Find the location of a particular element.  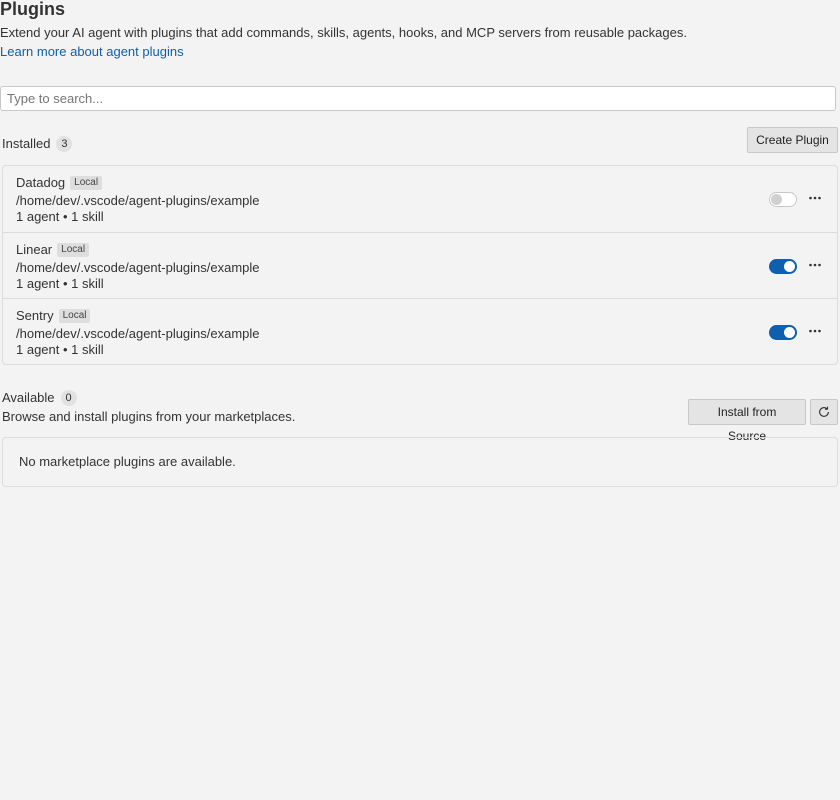

refresh-icon is located at coordinates (824, 412).